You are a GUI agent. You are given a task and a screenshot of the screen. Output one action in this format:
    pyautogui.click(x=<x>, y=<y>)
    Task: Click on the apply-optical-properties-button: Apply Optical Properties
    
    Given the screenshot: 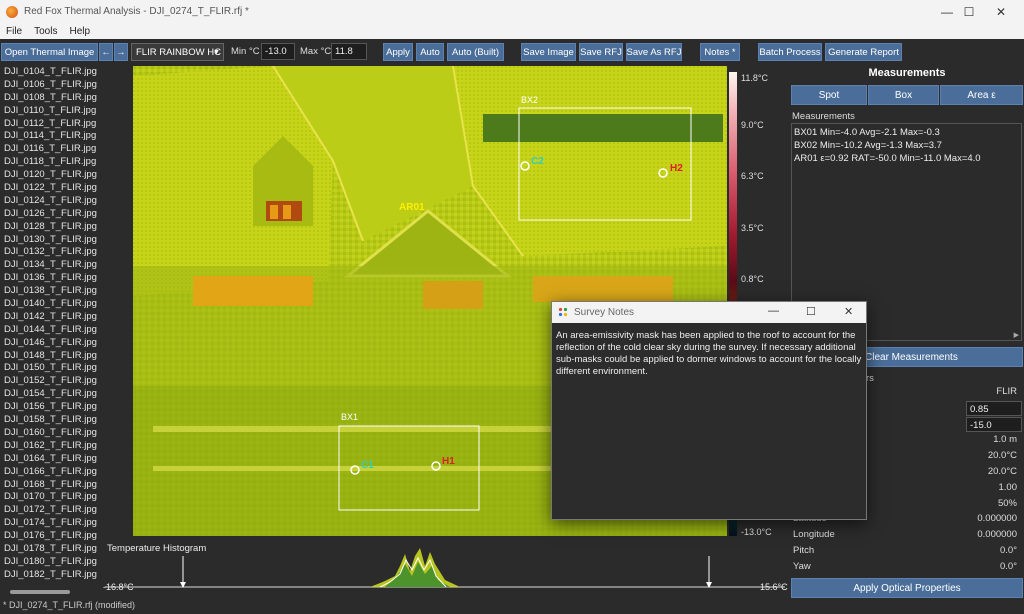 What is the action you would take?
    pyautogui.click(x=907, y=588)
    